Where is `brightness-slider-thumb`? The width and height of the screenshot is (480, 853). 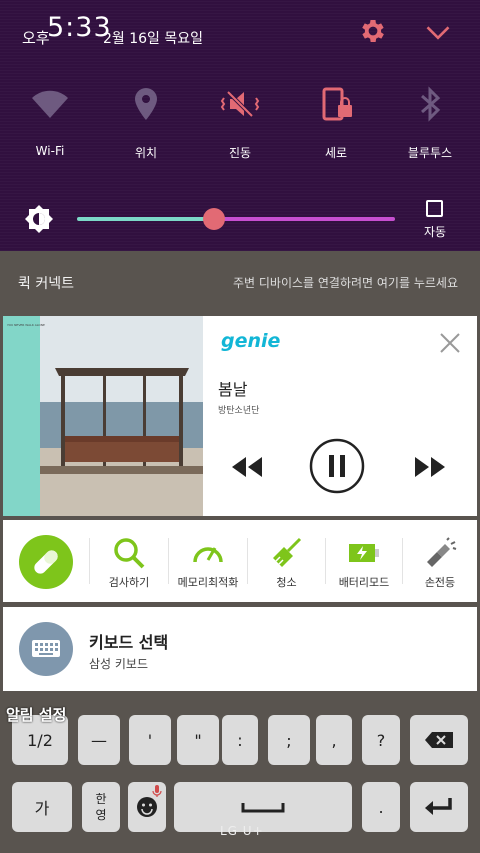 brightness-slider-thumb is located at coordinates (213, 219).